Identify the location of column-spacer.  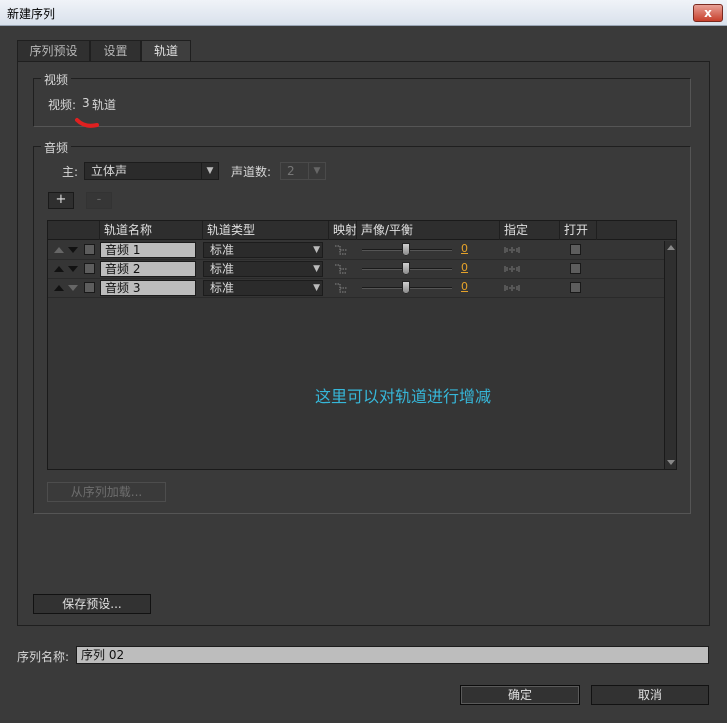
(636, 230).